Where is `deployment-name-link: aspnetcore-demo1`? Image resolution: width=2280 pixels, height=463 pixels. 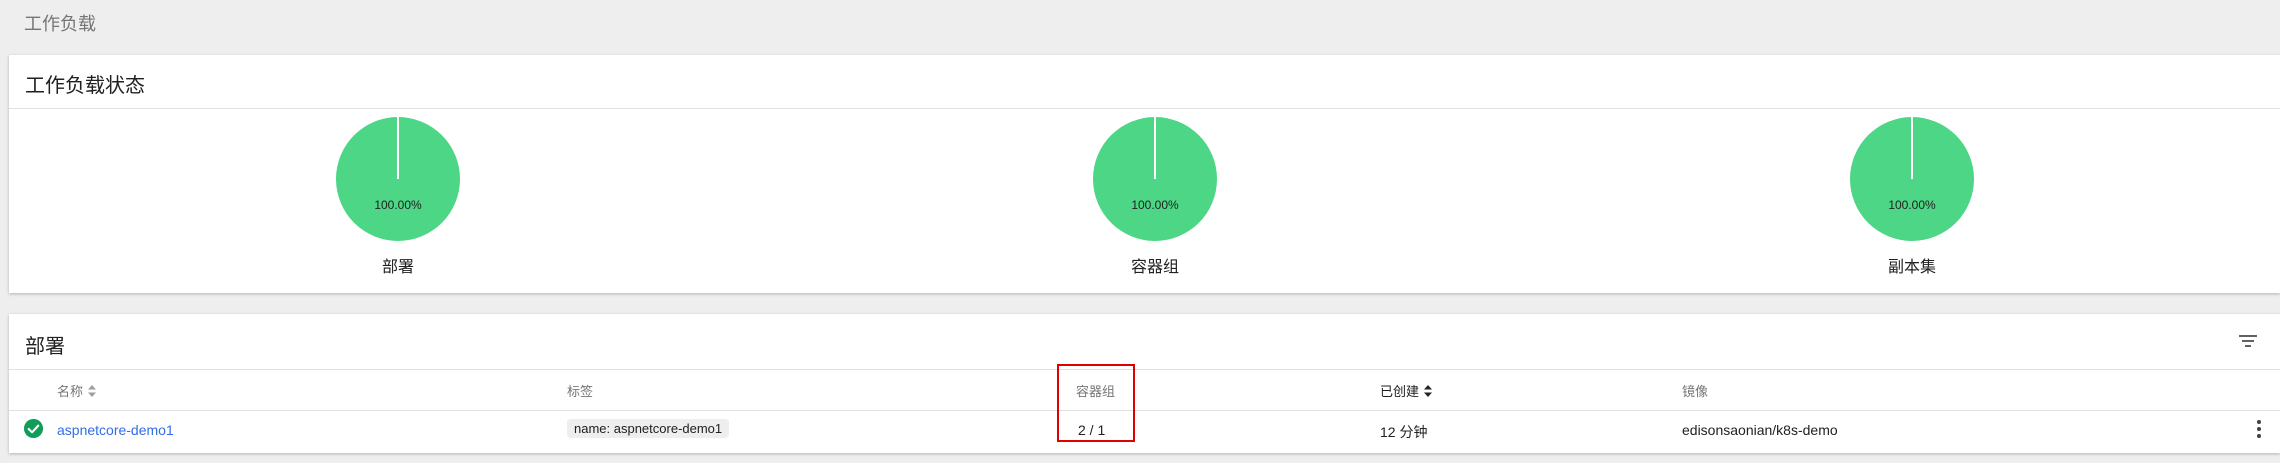 deployment-name-link: aspnetcore-demo1 is located at coordinates (115, 430).